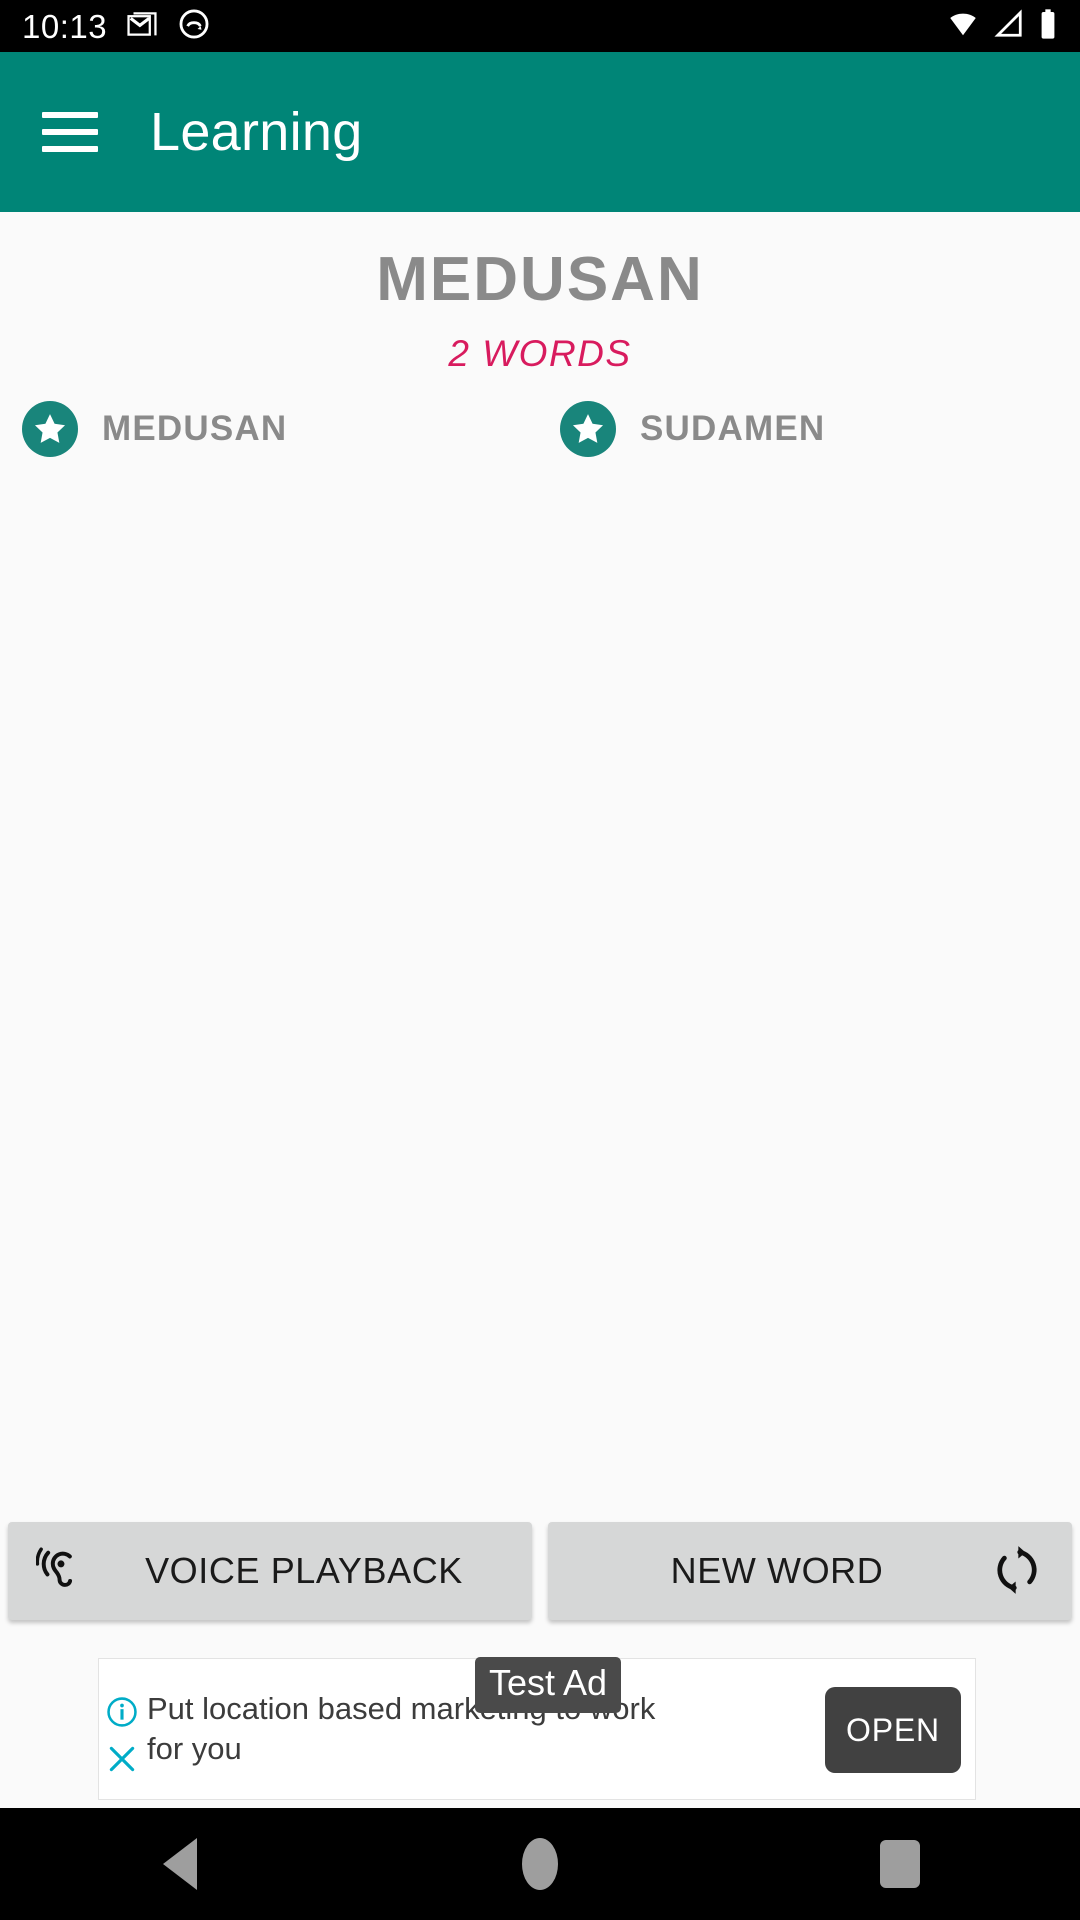  I want to click on word-count-label: 2 WORDS, so click(540, 353).